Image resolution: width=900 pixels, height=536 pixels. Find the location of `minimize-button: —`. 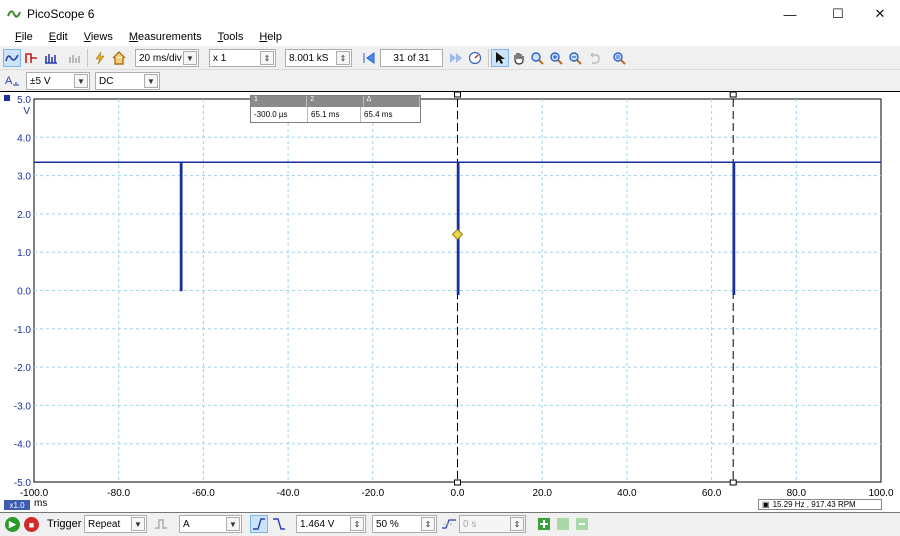

minimize-button: — is located at coordinates (790, 14).